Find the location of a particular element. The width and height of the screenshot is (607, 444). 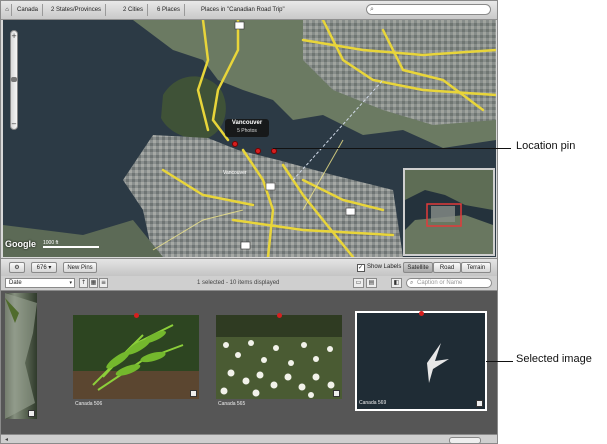

scroll-left-icon: ◂ is located at coordinates (6, 439).